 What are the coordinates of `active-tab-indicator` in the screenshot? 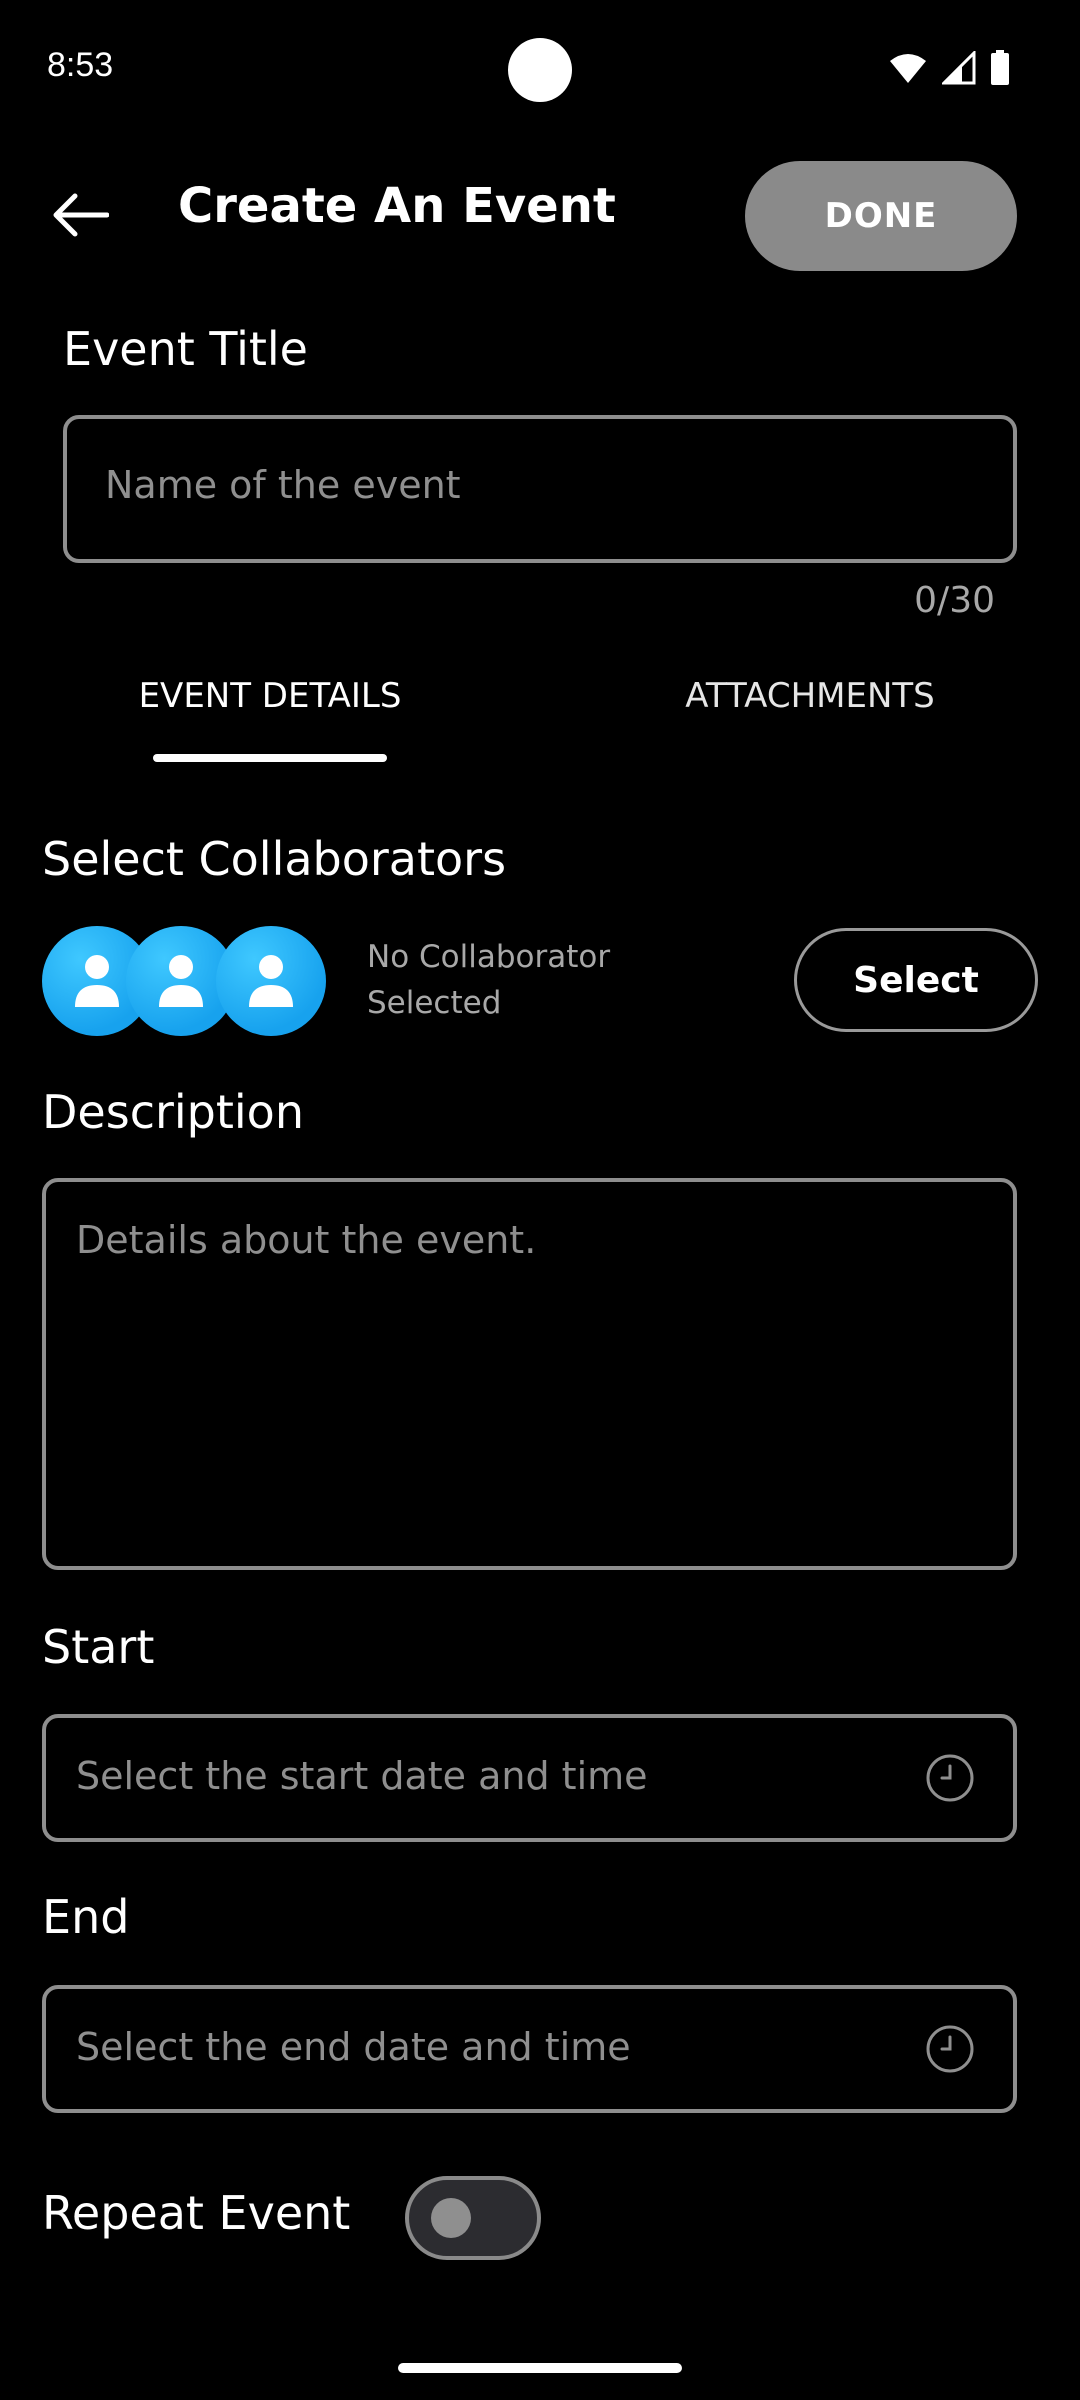 It's located at (270, 758).